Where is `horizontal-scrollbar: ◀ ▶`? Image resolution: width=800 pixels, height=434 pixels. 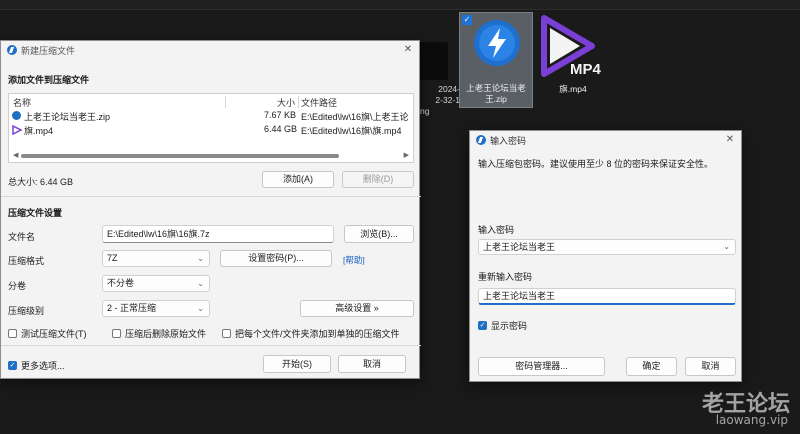
horizontal-scrollbar: ◀ ▶ is located at coordinates (211, 155).